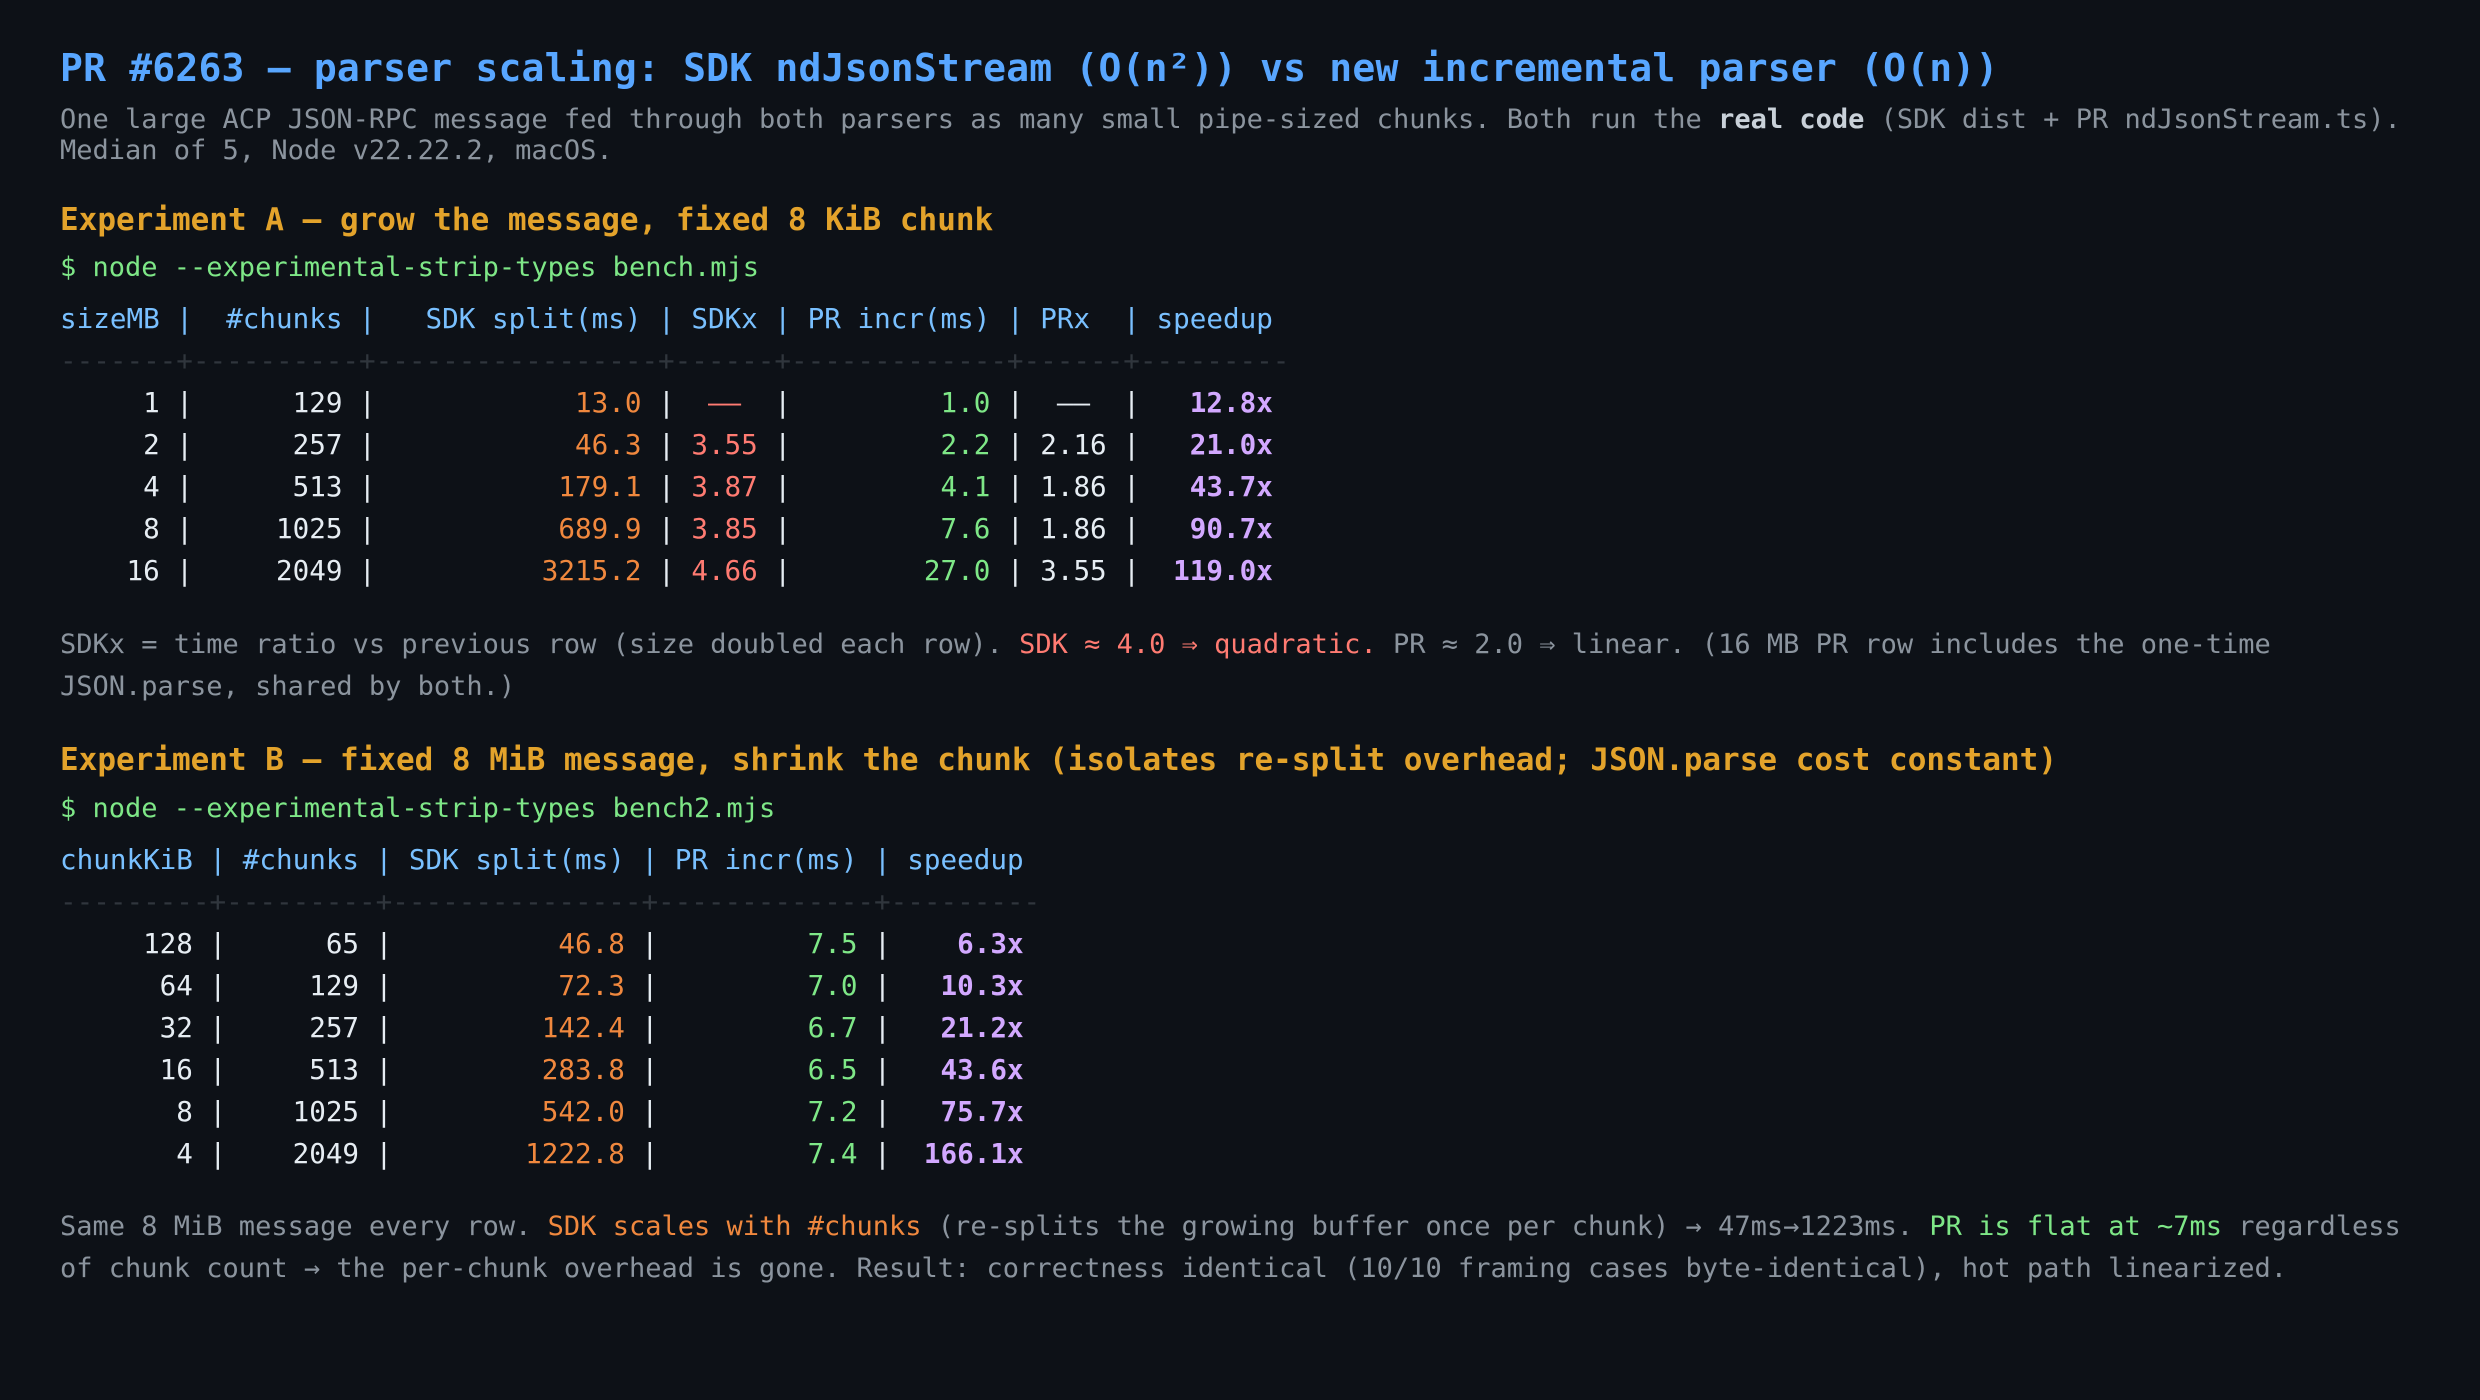  Describe the element at coordinates (899, 402) in the screenshot. I see `cell-pr: 1.0` at that location.